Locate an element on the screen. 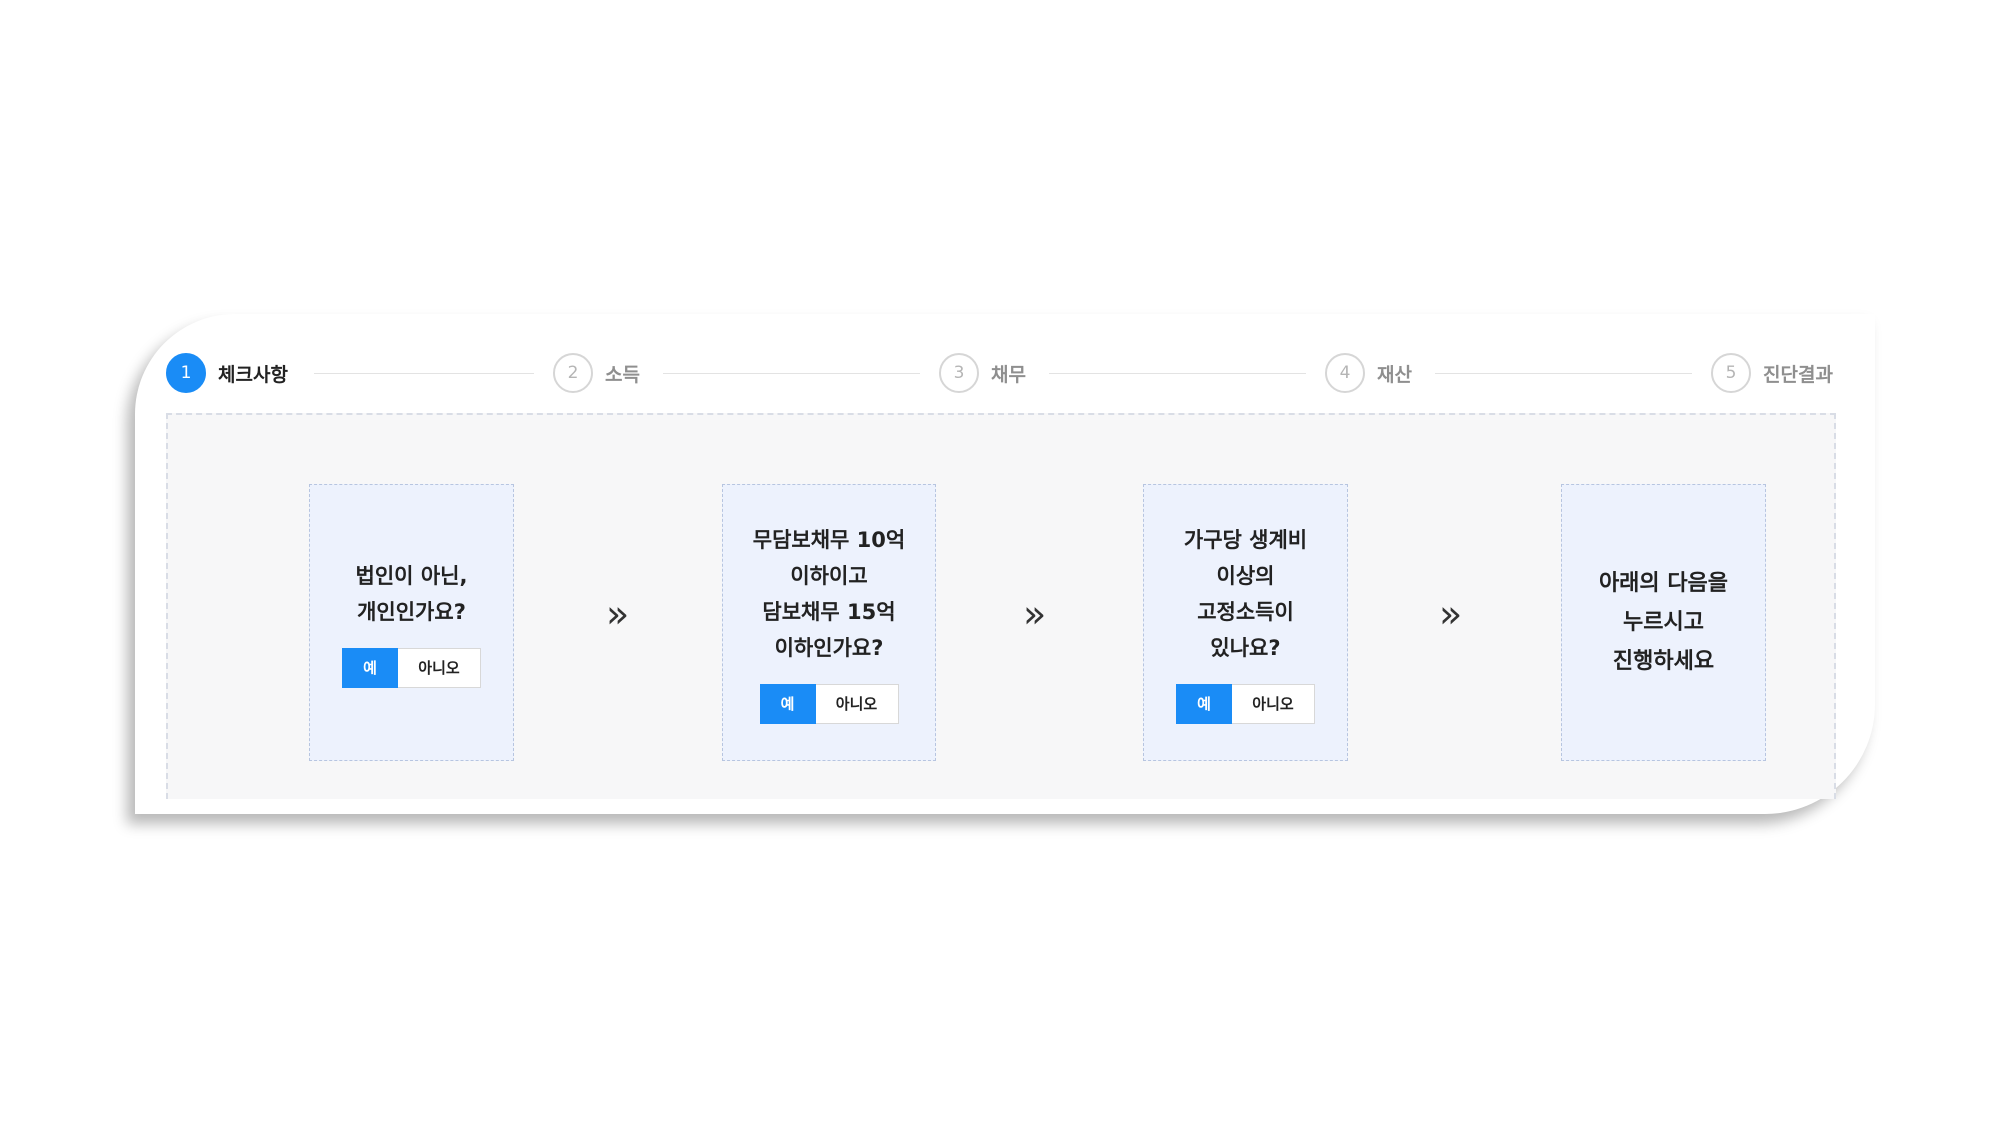 This screenshot has width=2000, height=1125. final-instruction-text: 아래의 다음을 누르시고 진행하세요 is located at coordinates (1663, 622).